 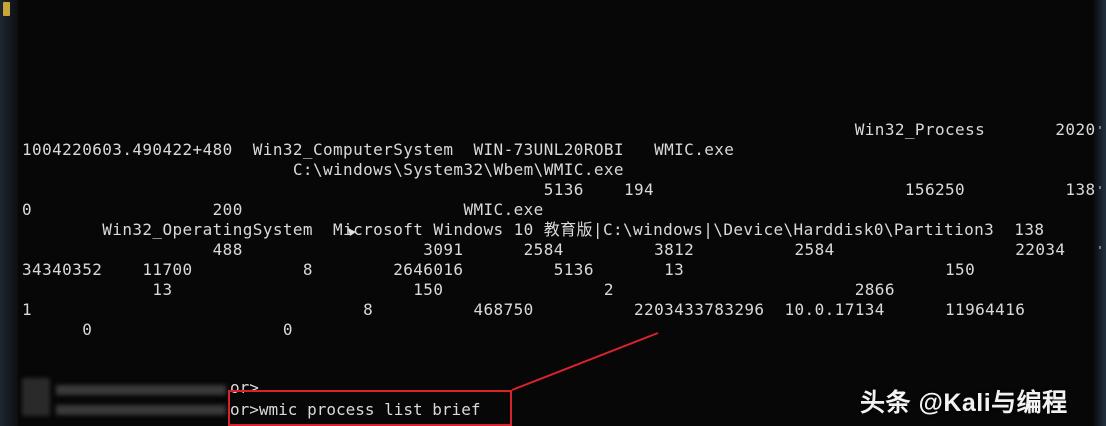 I want to click on annotation-arrow-line, so click(x=585, y=361).